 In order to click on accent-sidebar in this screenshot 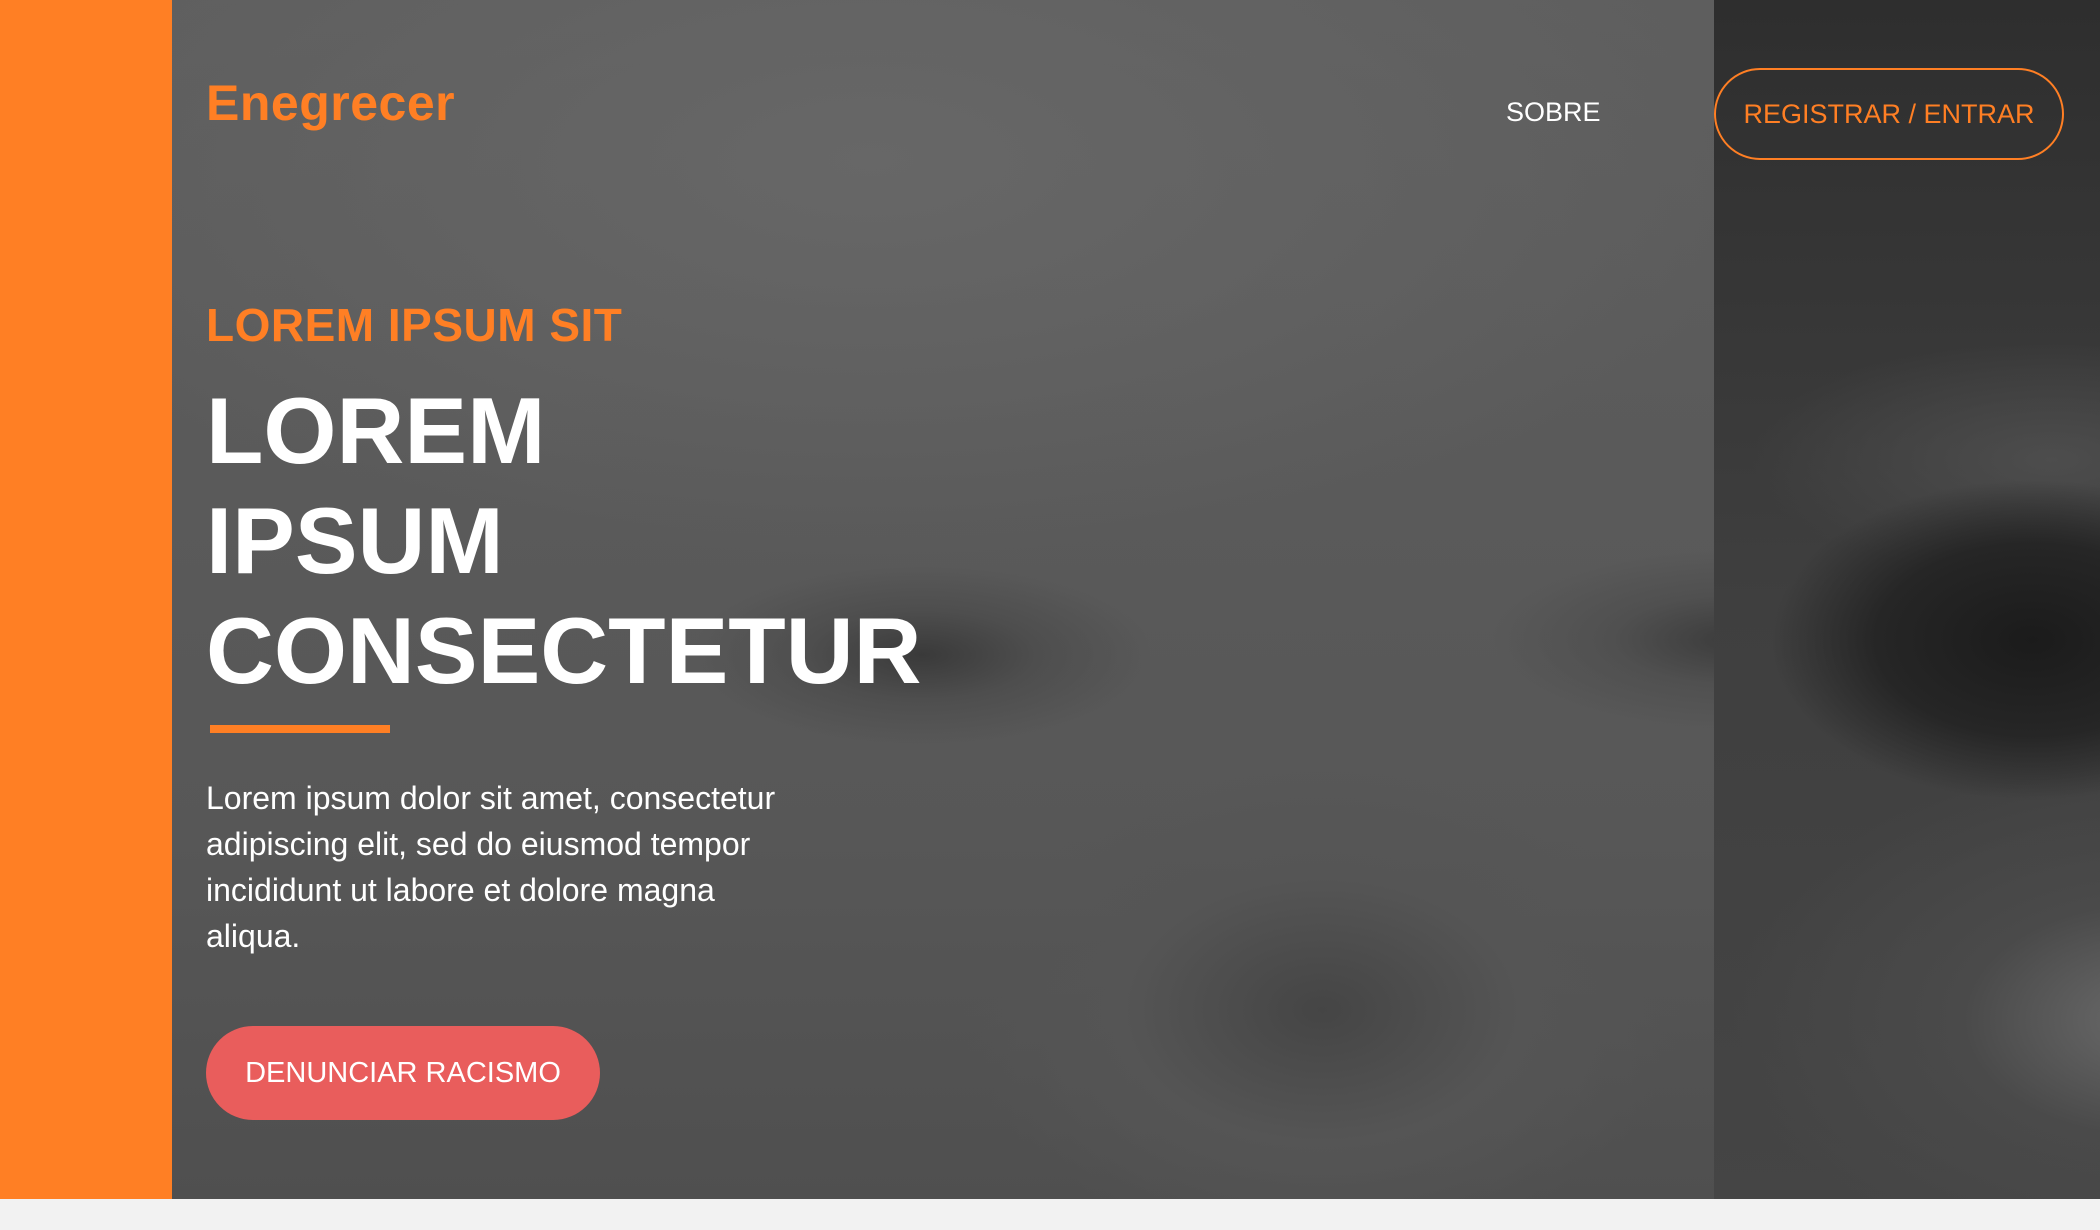, I will do `click(86, 599)`.